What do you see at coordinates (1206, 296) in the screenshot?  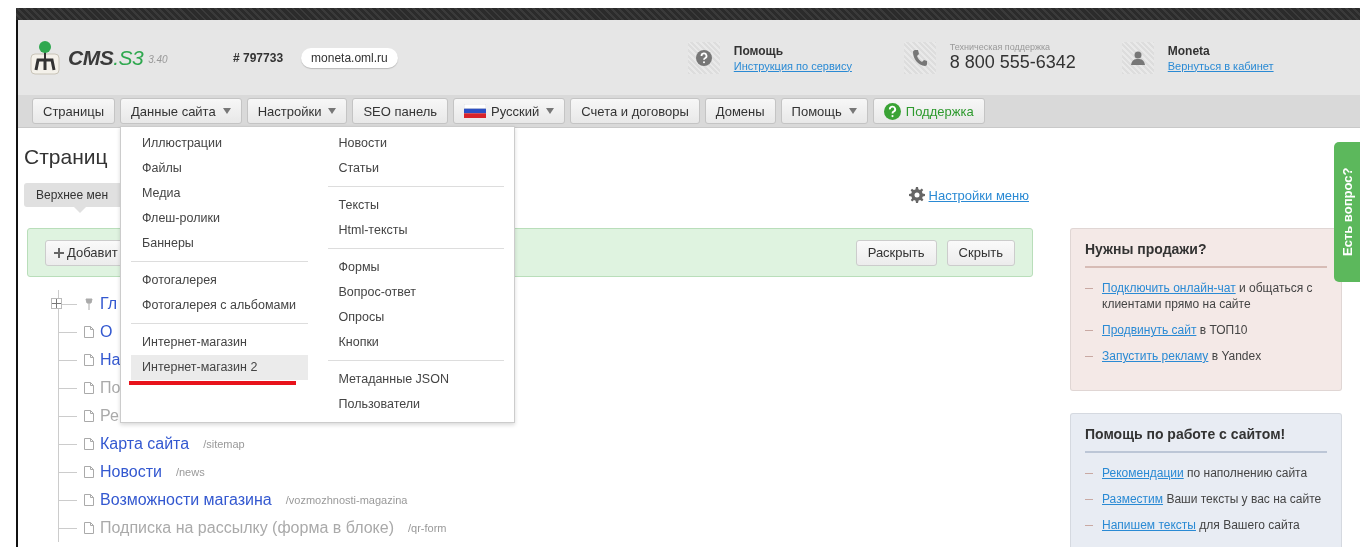 I see `card-item: Подключить онлайн-чат и общаться с клиентами прямо на сайте` at bounding box center [1206, 296].